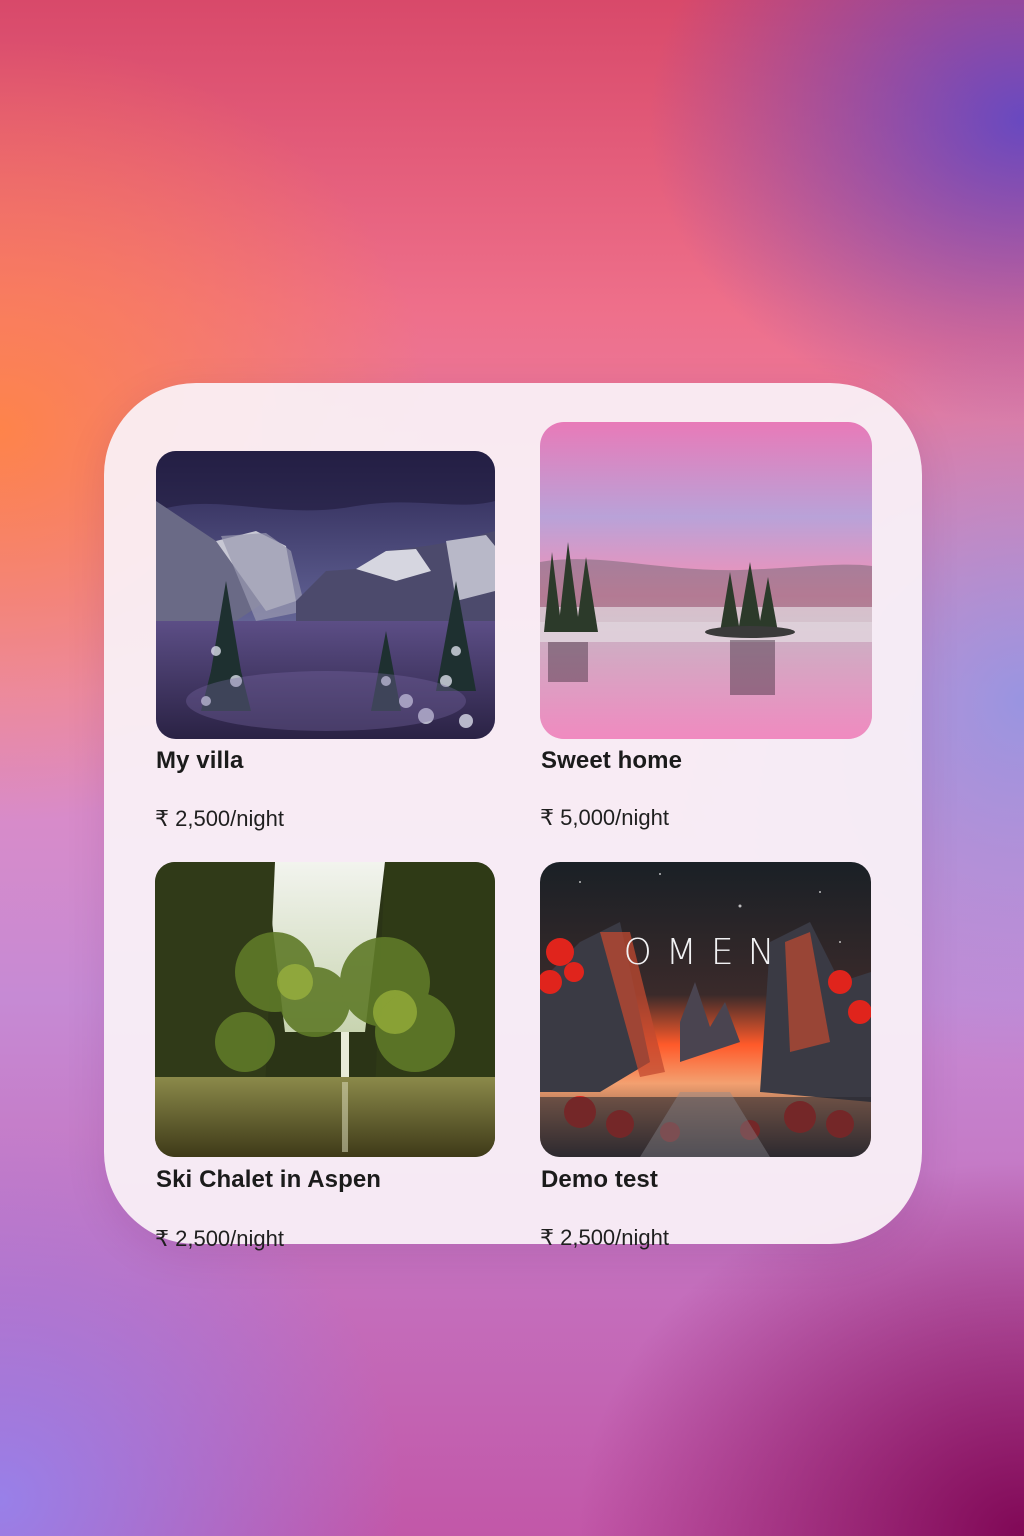 Image resolution: width=1024 pixels, height=1536 pixels. I want to click on listing-card-sweet-home, so click(706, 580).